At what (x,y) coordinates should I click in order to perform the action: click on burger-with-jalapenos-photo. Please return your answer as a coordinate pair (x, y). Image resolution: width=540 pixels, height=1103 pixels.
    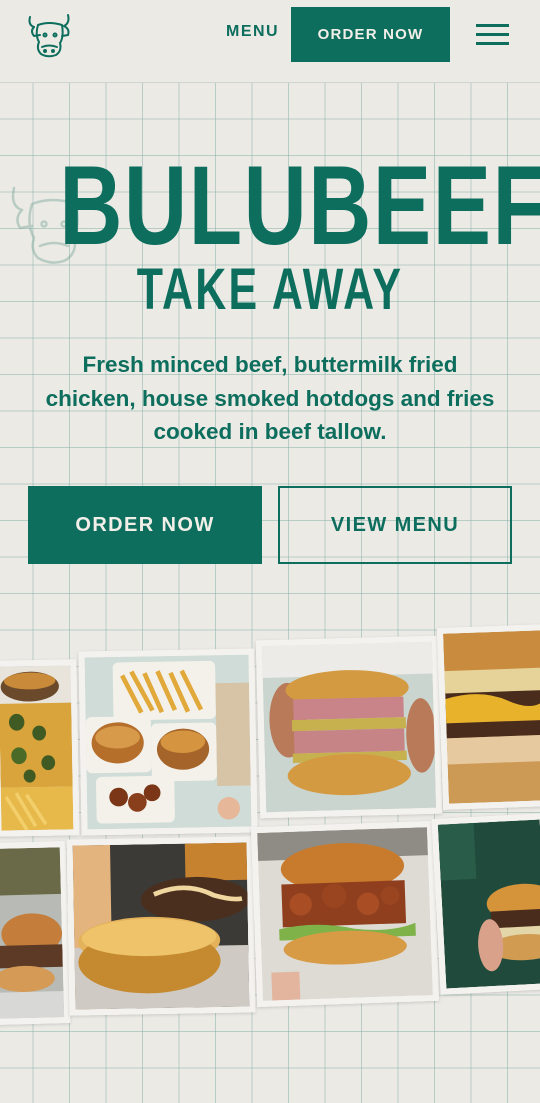
    Looking at the image, I should click on (40, 748).